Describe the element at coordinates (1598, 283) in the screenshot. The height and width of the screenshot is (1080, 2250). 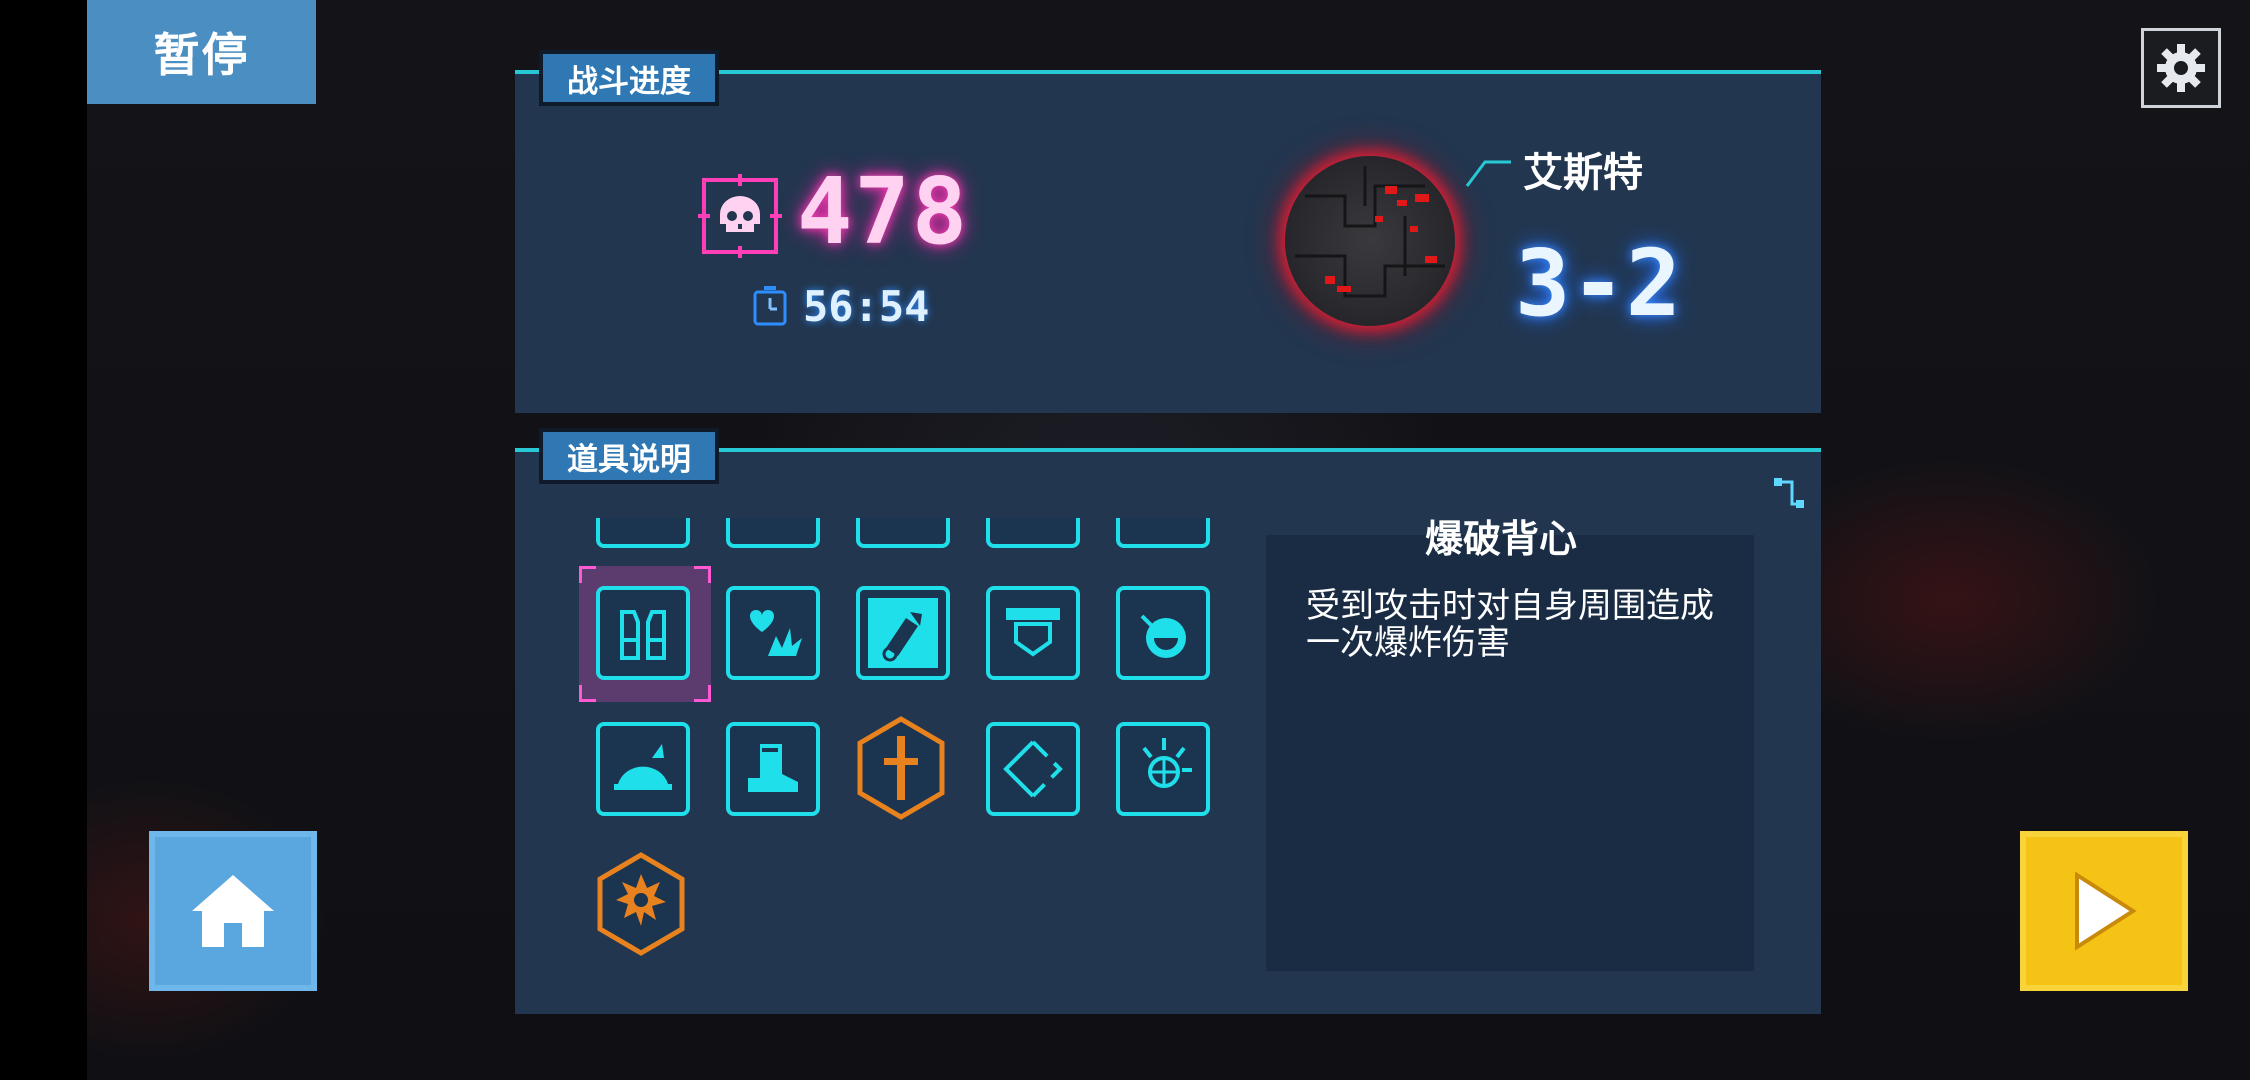
I see `level-stage: 3-2` at that location.